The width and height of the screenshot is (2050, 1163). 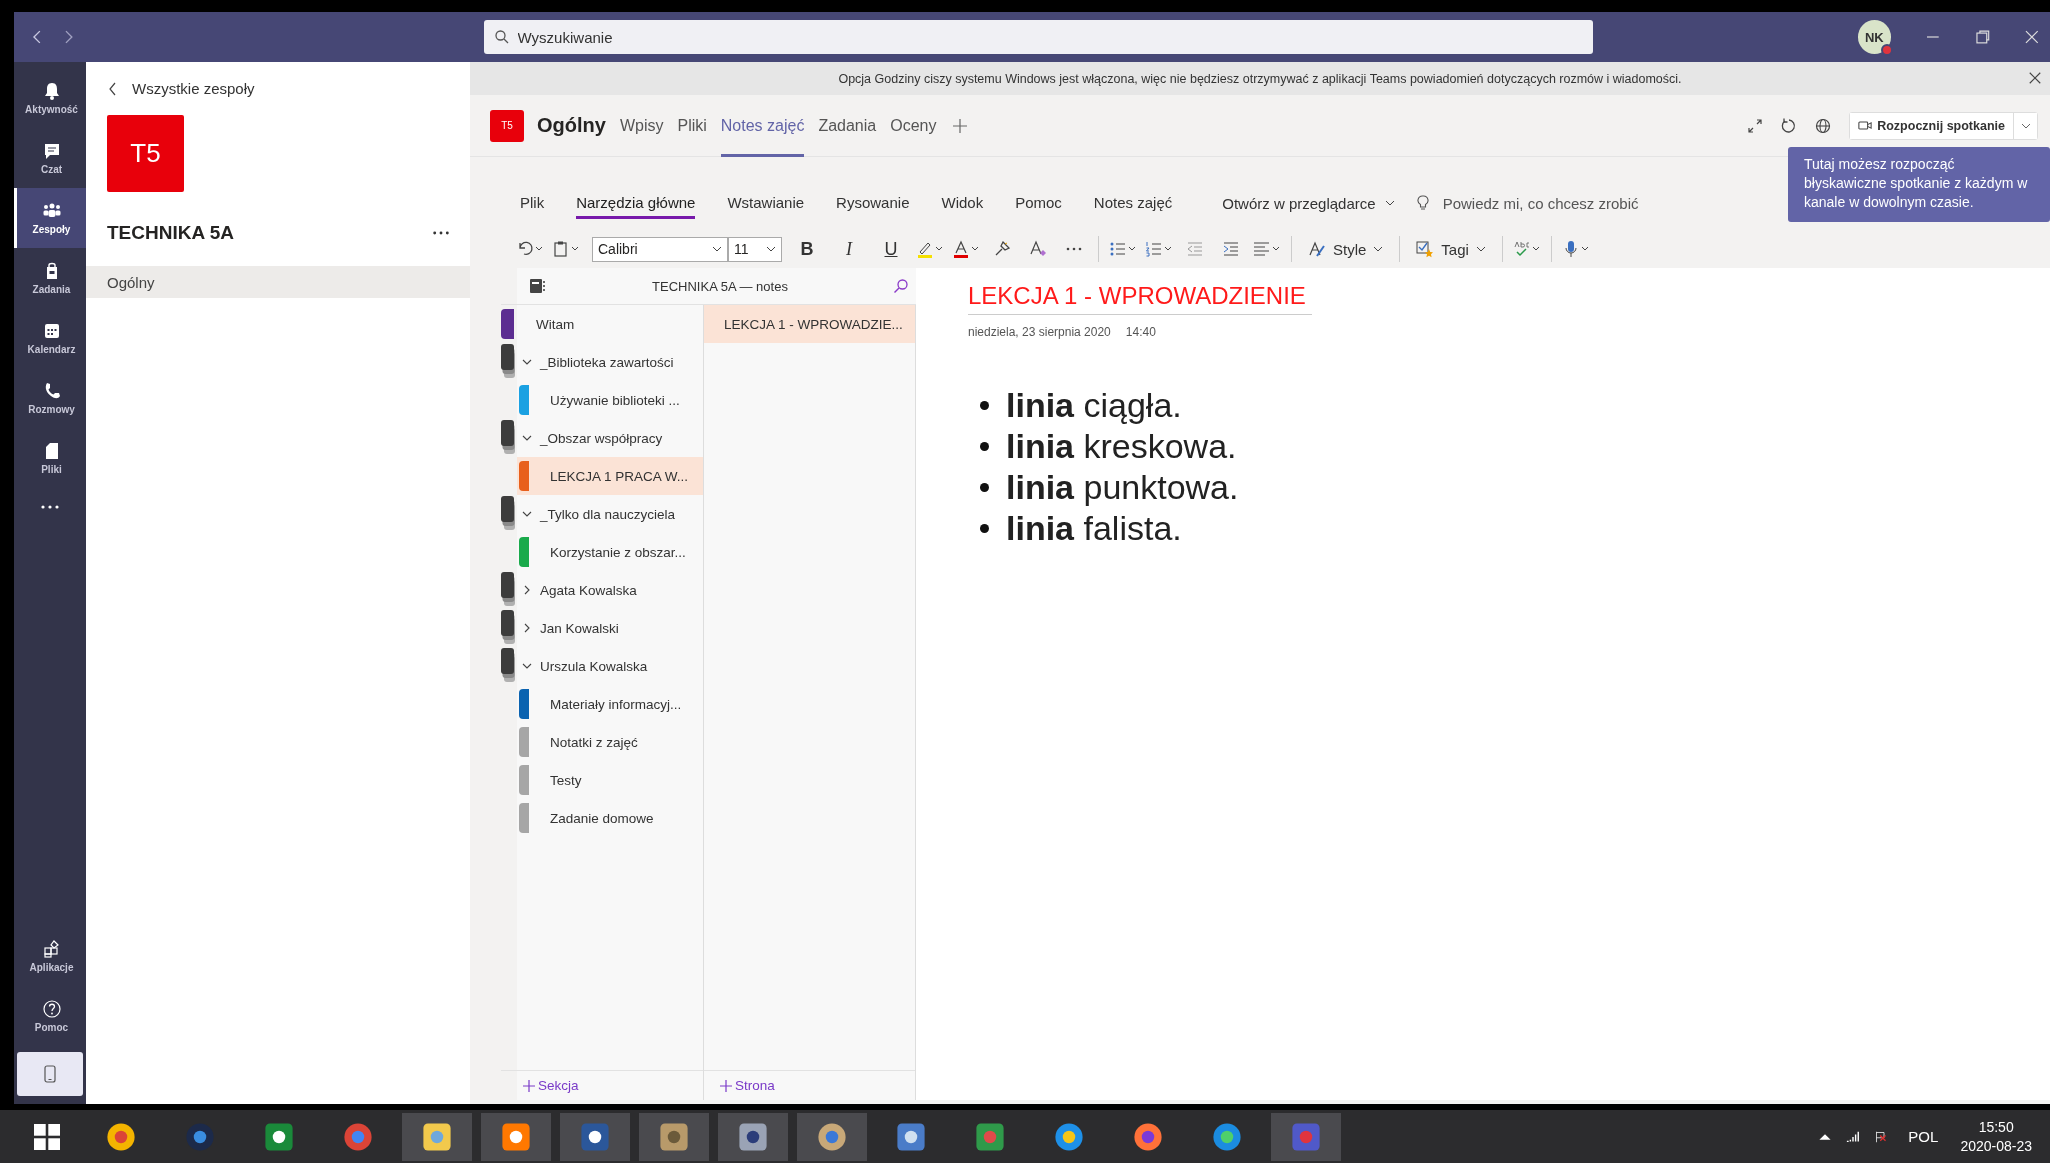 I want to click on channel-tab: Notes zajęć, so click(x=762, y=125).